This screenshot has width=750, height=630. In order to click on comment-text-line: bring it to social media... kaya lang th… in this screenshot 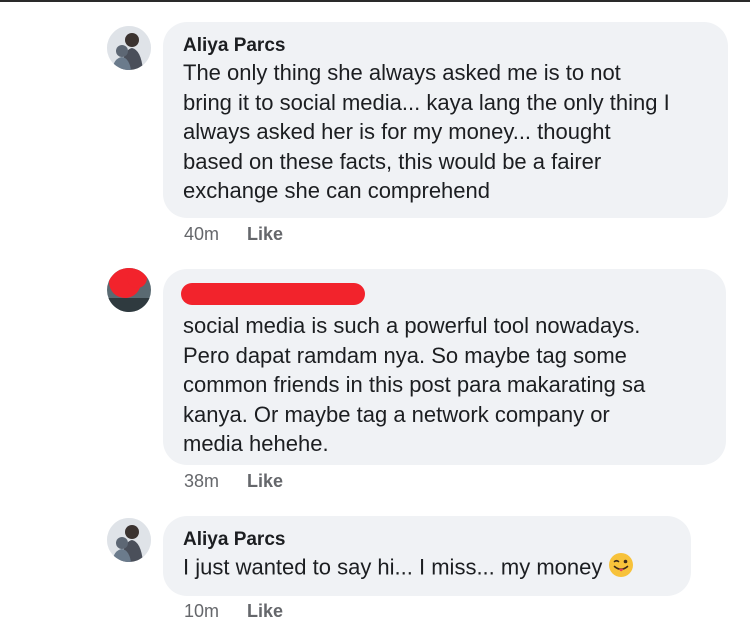, I will do `click(426, 102)`.